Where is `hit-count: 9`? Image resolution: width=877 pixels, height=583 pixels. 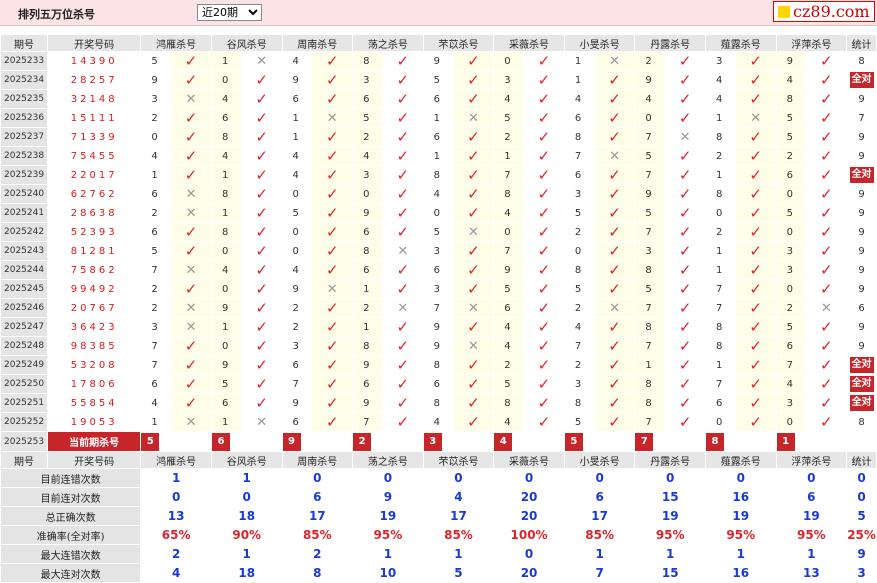
hit-count: 9 is located at coordinates (861, 99).